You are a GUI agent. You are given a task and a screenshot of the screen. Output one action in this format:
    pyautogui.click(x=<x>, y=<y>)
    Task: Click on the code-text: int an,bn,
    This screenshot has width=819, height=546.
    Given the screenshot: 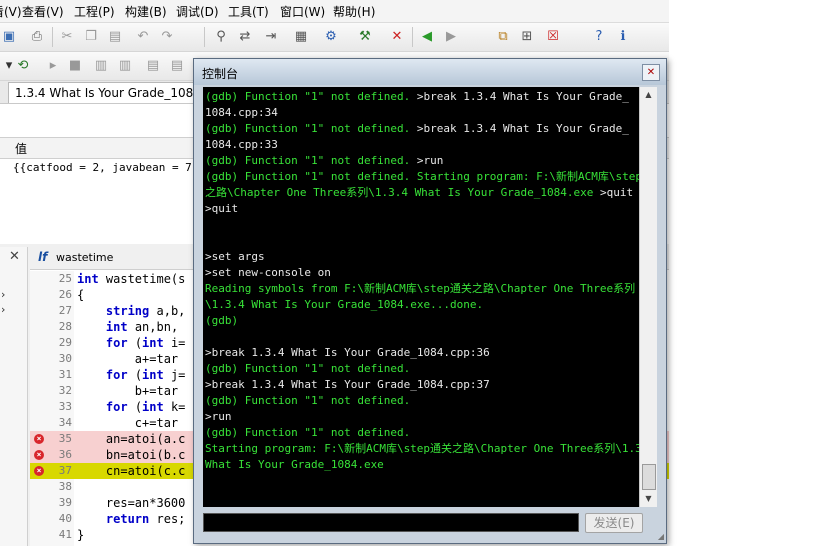 What is the action you would take?
    pyautogui.click(x=142, y=327)
    